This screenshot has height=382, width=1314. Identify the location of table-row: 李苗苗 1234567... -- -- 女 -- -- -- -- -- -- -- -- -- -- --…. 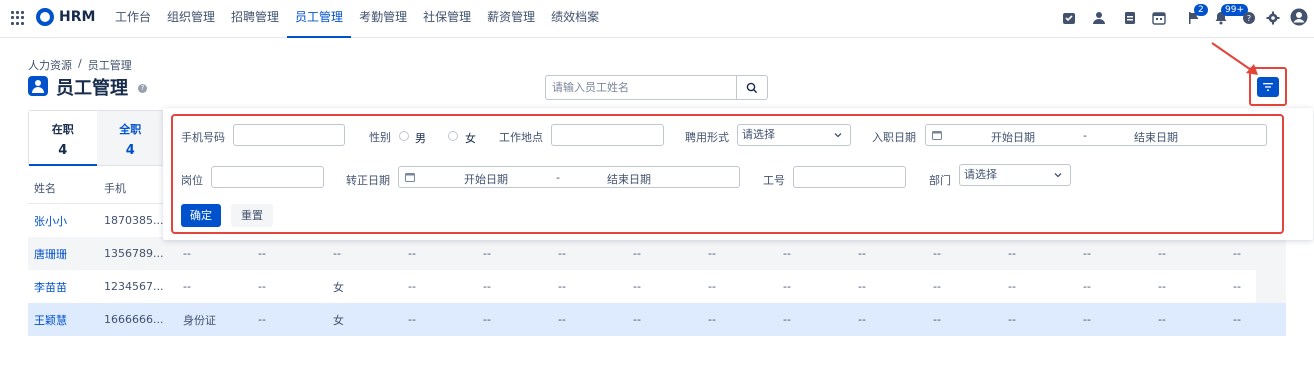
(657, 286).